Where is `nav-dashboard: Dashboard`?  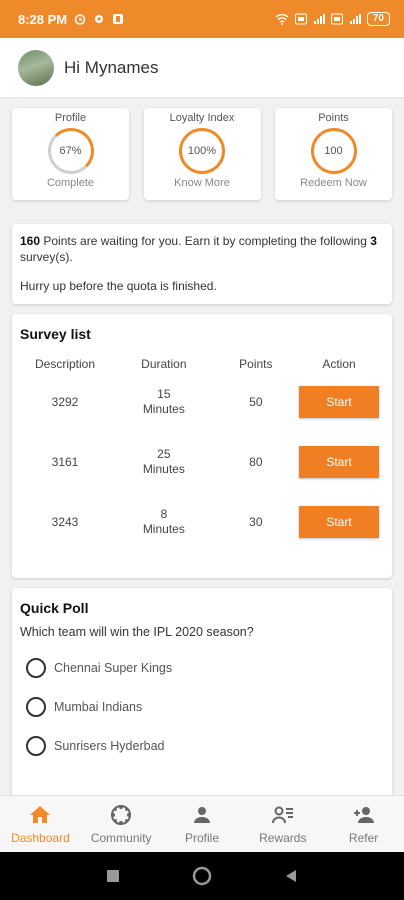 nav-dashboard: Dashboard is located at coordinates (40, 824).